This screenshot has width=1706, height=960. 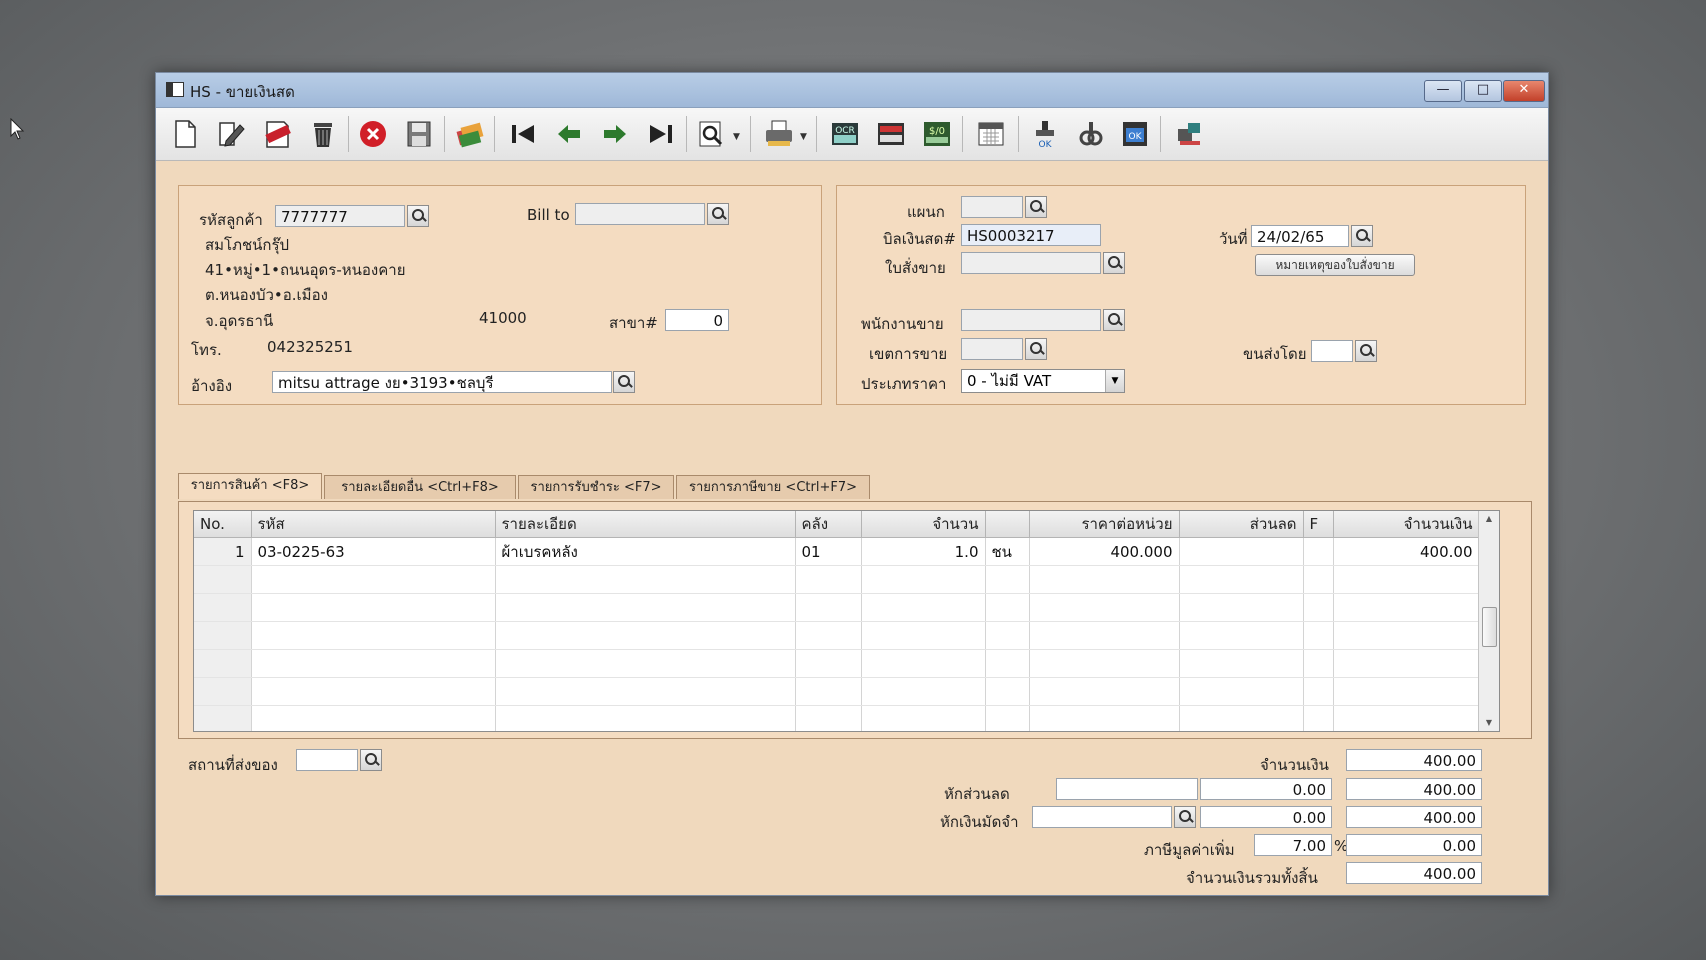 I want to click on column-header-discount: ส่วนลด, so click(x=1241, y=524).